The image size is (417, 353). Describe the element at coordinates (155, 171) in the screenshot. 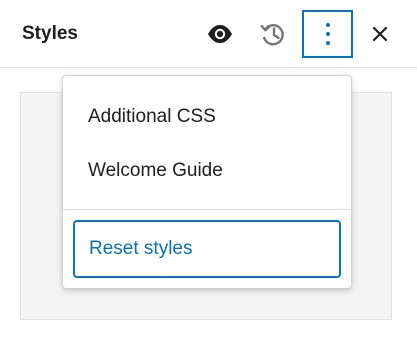

I see `menu-item-welcome-guide: Welcome Guide` at that location.